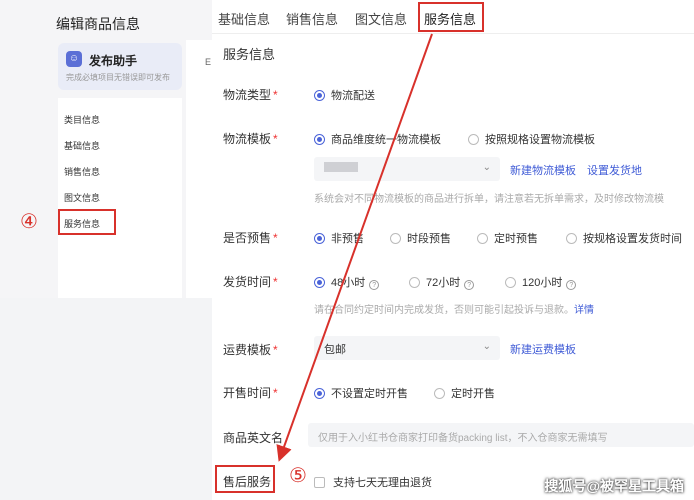 Image resolution: width=694 pixels, height=500 pixels. I want to click on publish-assistant-card: ☺ 发布助手 完成必填项目无错误即可发布, so click(120, 66).